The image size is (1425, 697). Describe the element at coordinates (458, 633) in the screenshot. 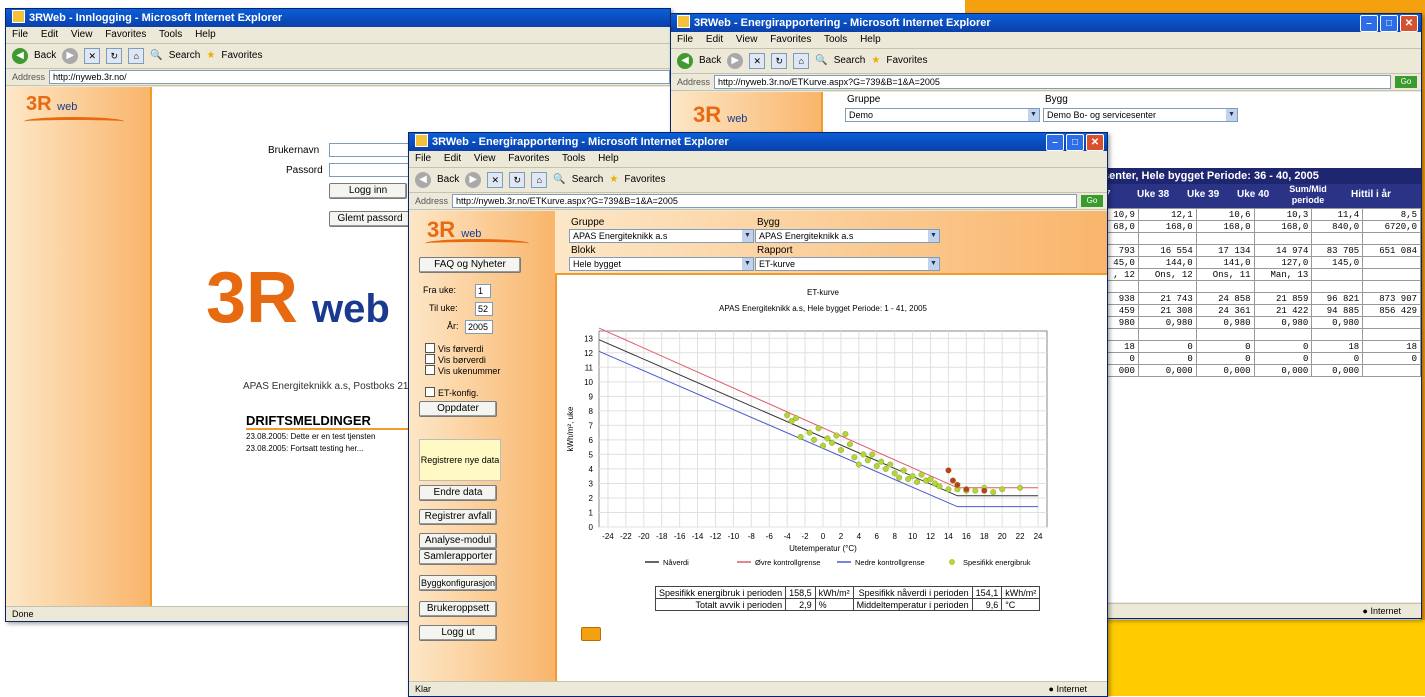

I see `logg-ut-button: Logg ut` at that location.